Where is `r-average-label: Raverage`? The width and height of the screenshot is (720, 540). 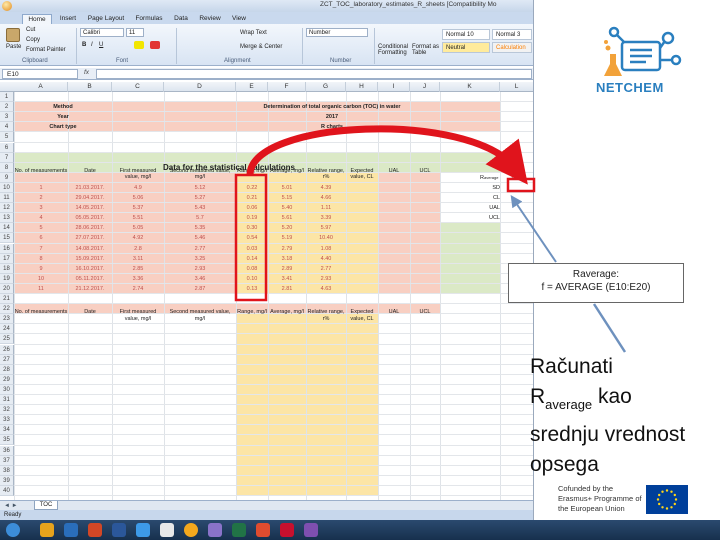
r-average-label: Raverage is located at coordinates (470, 178).